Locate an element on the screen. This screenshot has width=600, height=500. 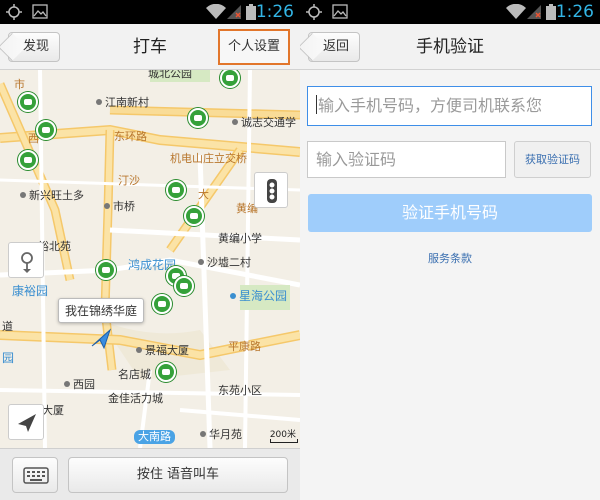
personal-settings-button: 个人设置 is located at coordinates (254, 47).